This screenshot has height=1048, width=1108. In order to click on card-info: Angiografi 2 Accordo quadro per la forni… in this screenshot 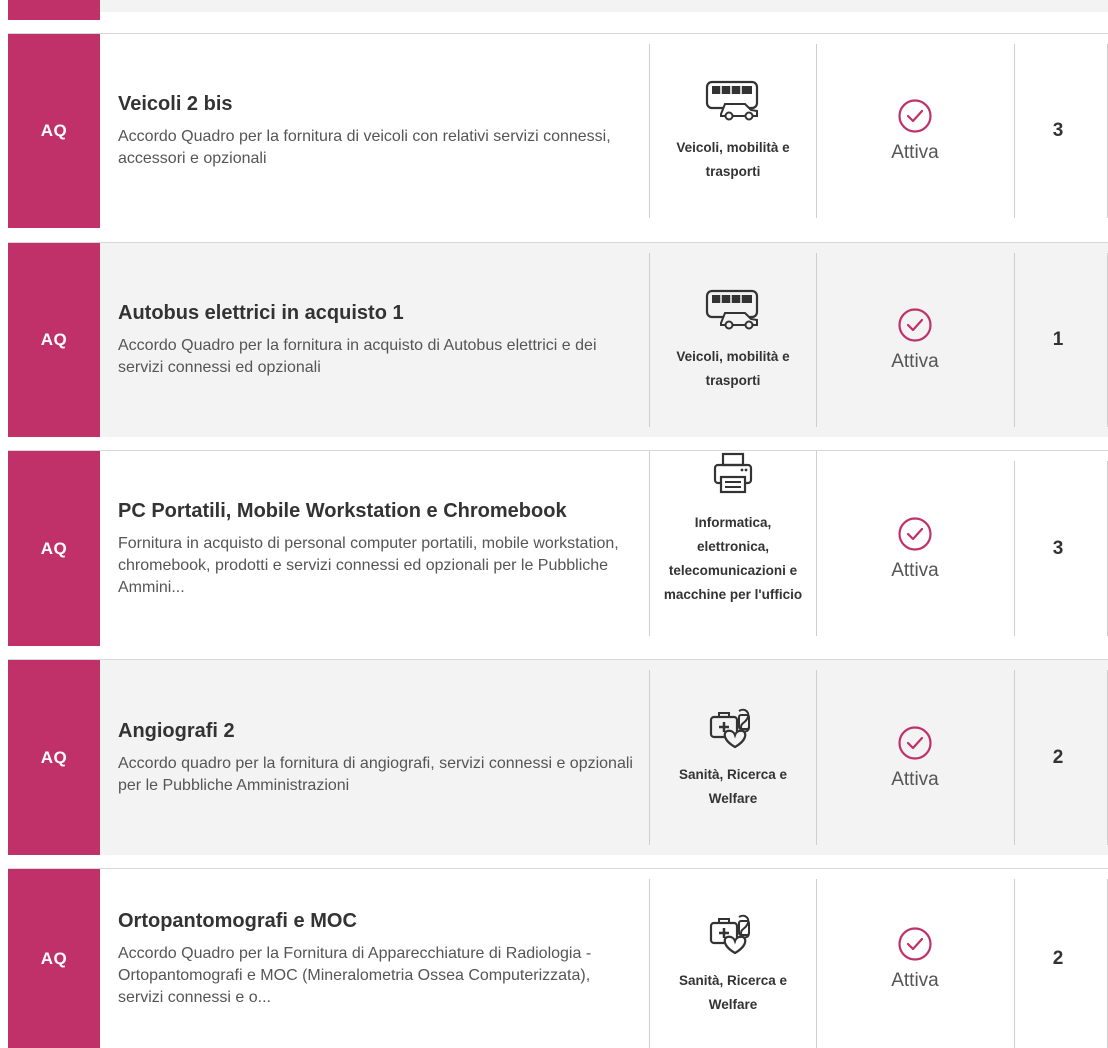, I will do `click(378, 757)`.